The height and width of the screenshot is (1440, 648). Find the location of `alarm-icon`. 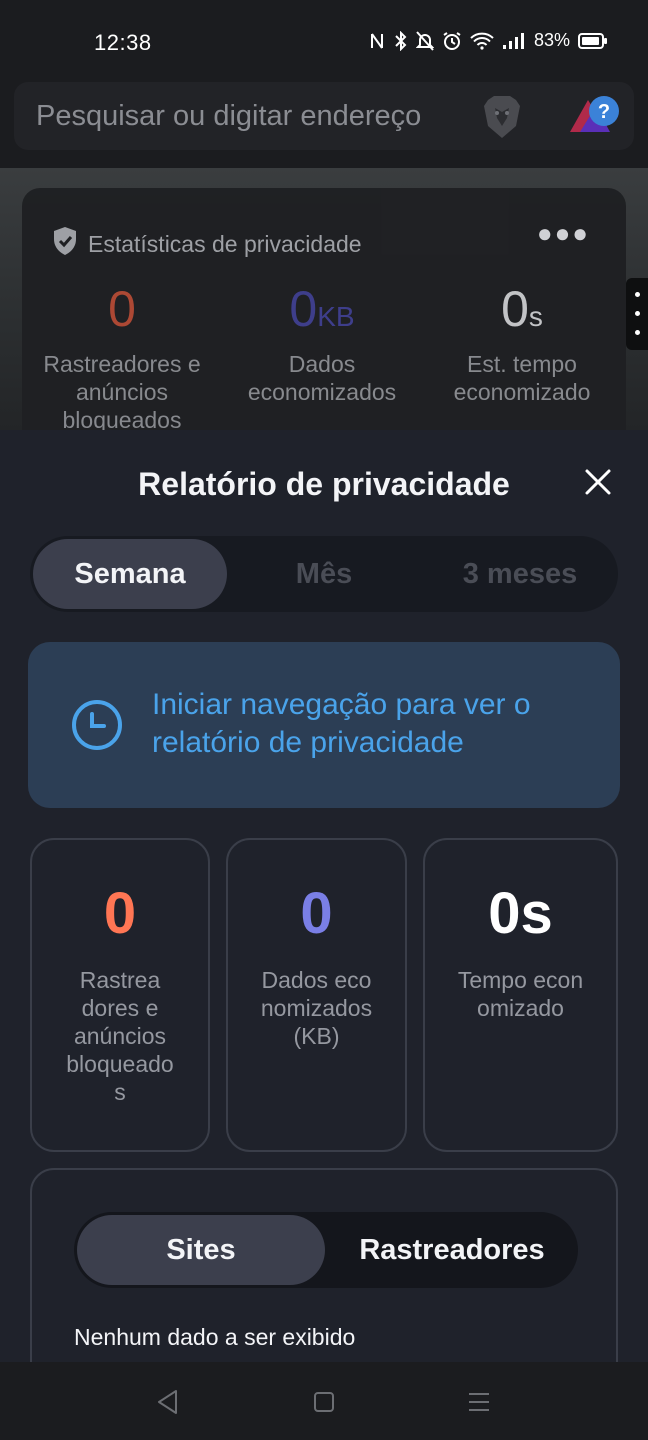

alarm-icon is located at coordinates (452, 41).